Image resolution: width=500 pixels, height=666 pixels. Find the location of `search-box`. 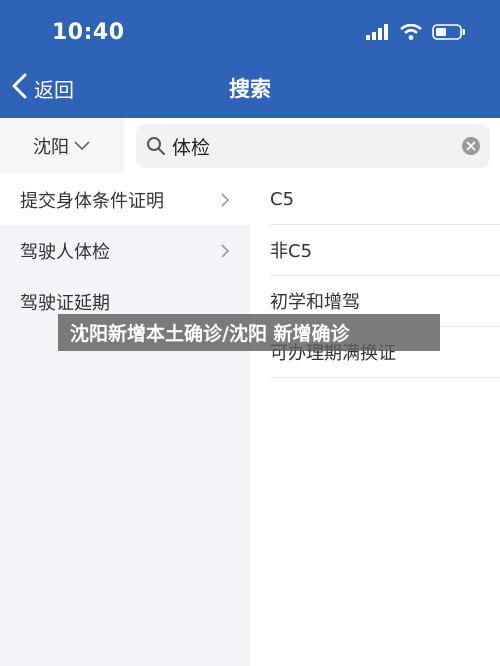

search-box is located at coordinates (313, 146).